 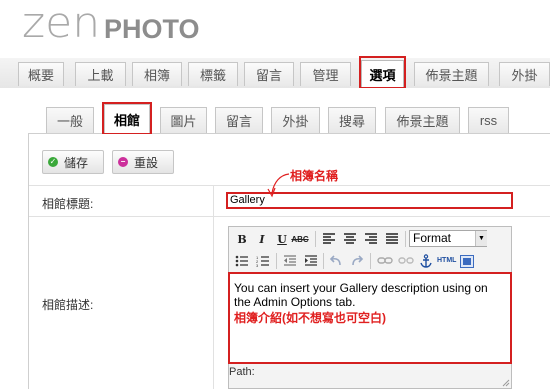 What do you see at coordinates (314, 176) in the screenshot?
I see `gallery-title-annotation: 相簿名稱` at bounding box center [314, 176].